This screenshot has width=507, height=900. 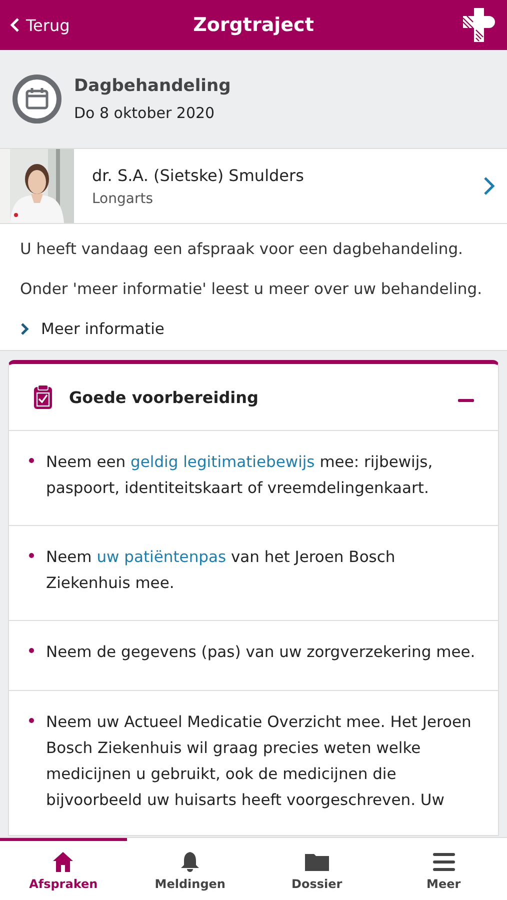 I want to click on section-title: Goede voorbereiding, so click(x=164, y=397).